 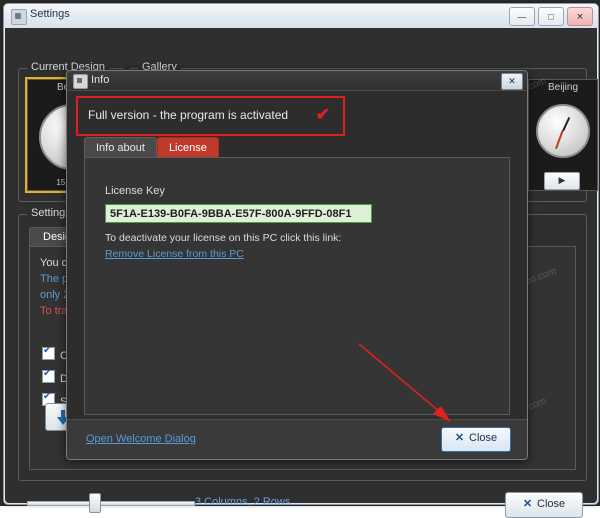 I want to click on close-settings-button: ✕ Close, so click(x=544, y=505).